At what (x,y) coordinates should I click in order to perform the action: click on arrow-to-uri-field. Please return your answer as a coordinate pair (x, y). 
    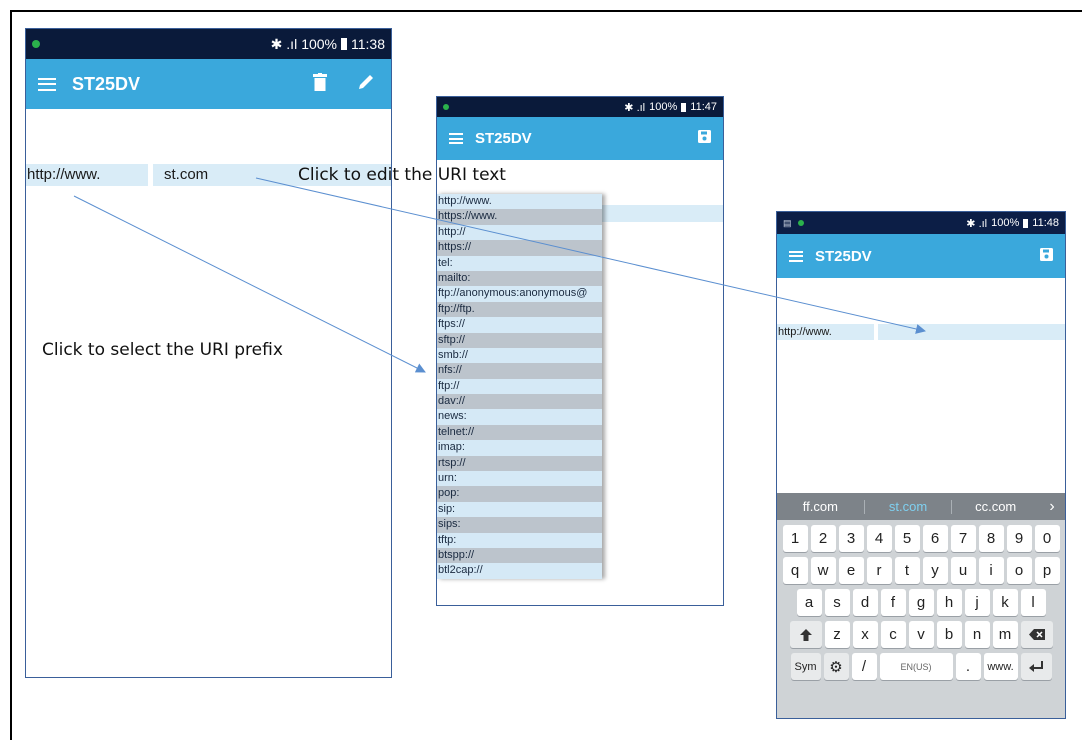
    Looking at the image, I should click on (590, 255).